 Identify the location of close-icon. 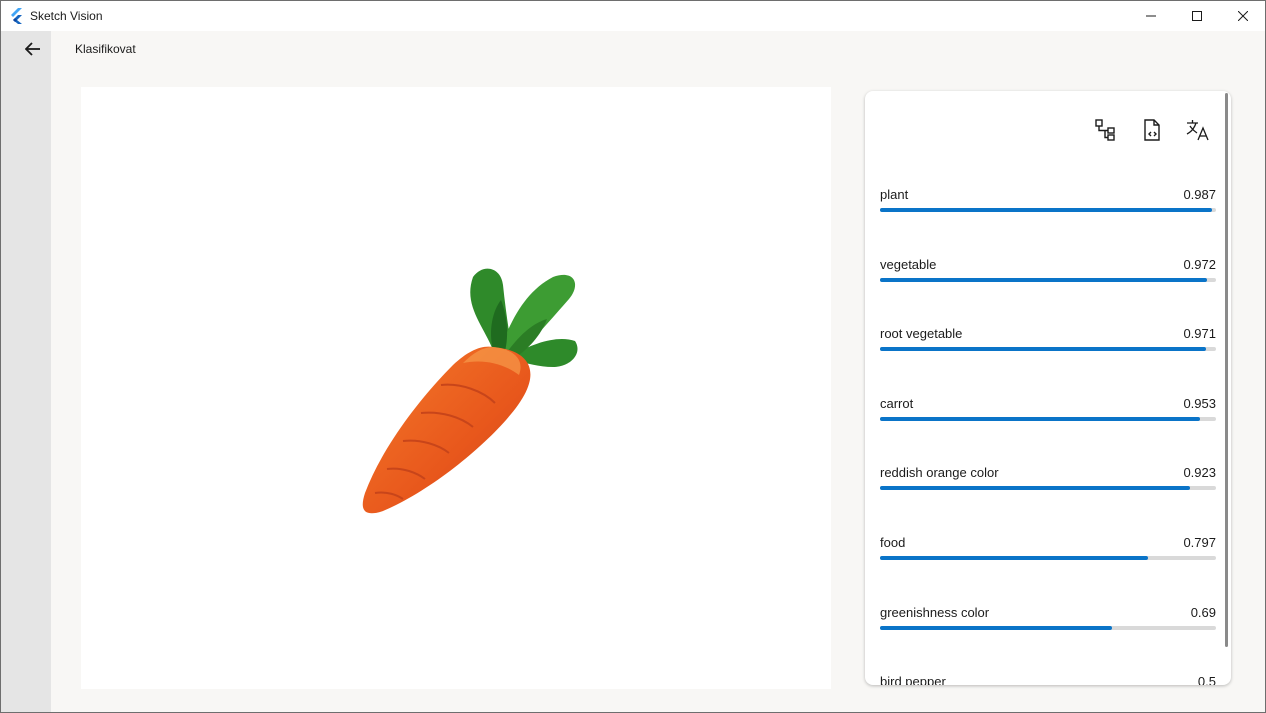
(1243, 16).